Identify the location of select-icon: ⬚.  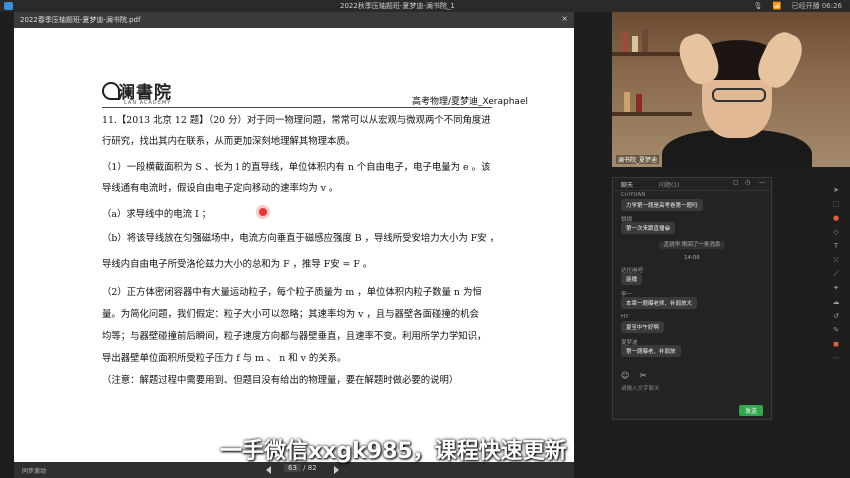
(836, 204).